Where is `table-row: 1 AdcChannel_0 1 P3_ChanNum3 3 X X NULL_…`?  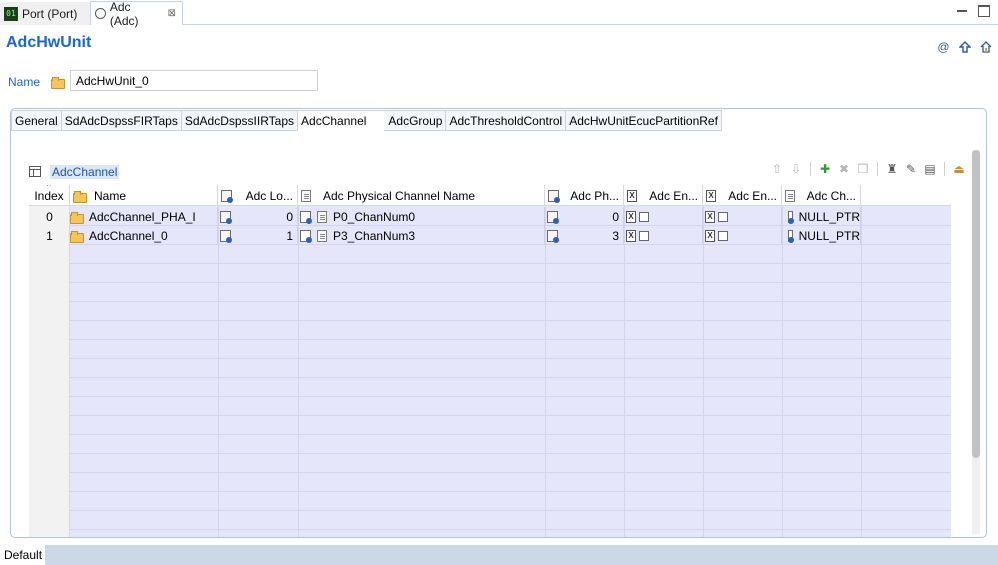 table-row: 1 AdcChannel_0 1 P3_ChanNum3 3 X X NULL_… is located at coordinates (490, 235).